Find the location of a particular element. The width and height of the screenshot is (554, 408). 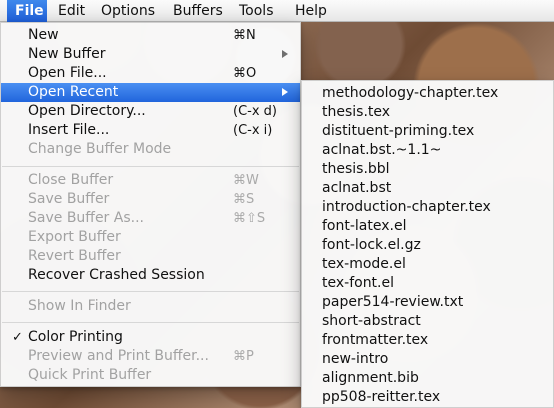

recent-file-item: aclnat.bst is located at coordinates (356, 188).